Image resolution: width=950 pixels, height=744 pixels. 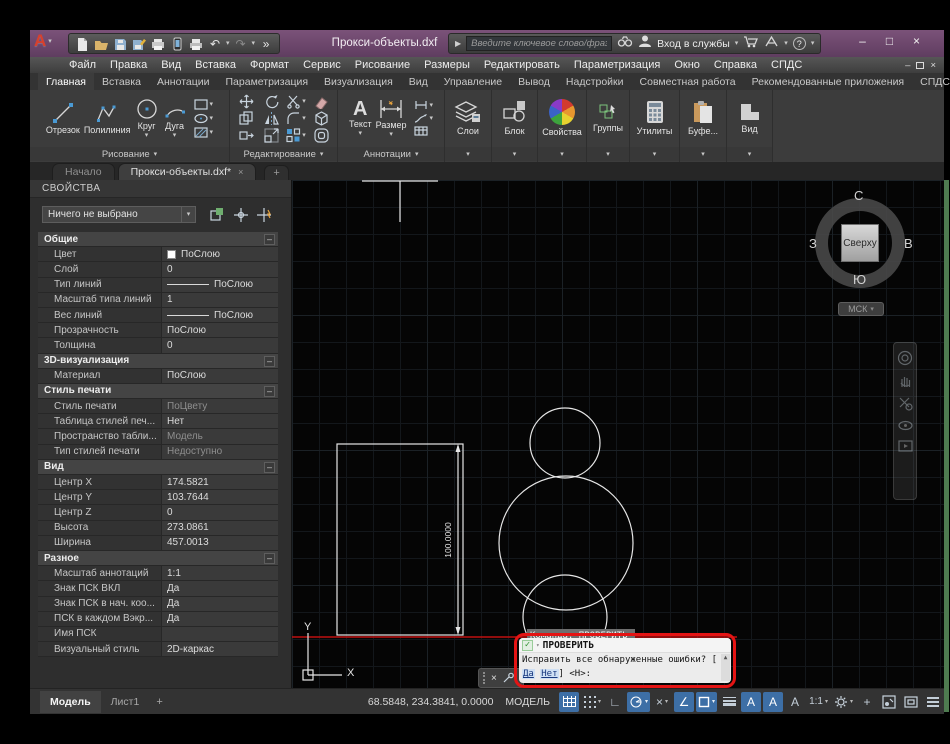 What do you see at coordinates (128, 65) in the screenshot?
I see `menu-item: Правка` at bounding box center [128, 65].